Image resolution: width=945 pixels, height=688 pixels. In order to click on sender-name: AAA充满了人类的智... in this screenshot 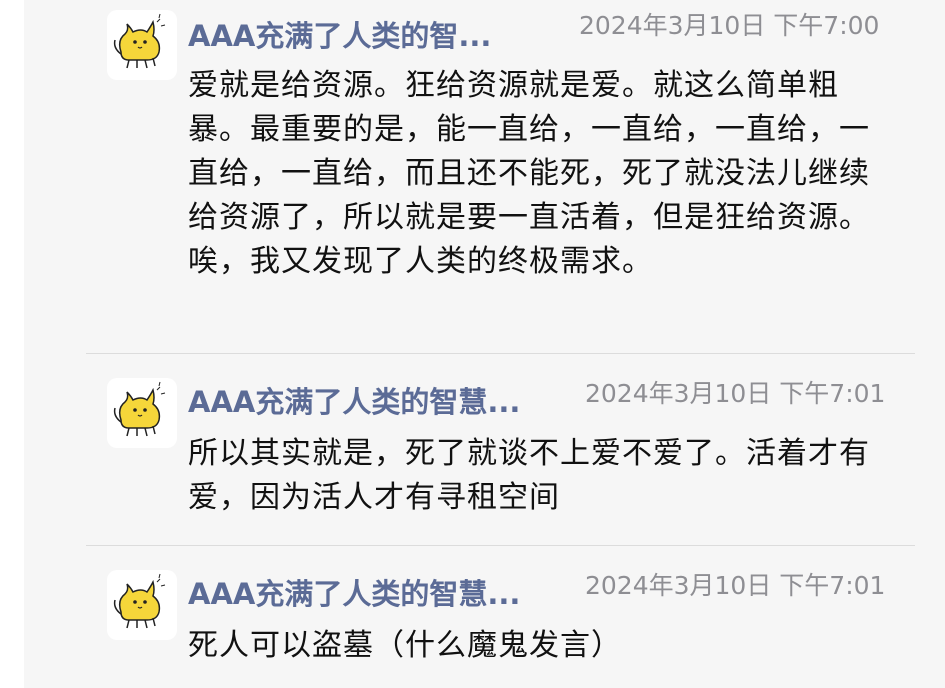, I will do `click(368, 36)`.